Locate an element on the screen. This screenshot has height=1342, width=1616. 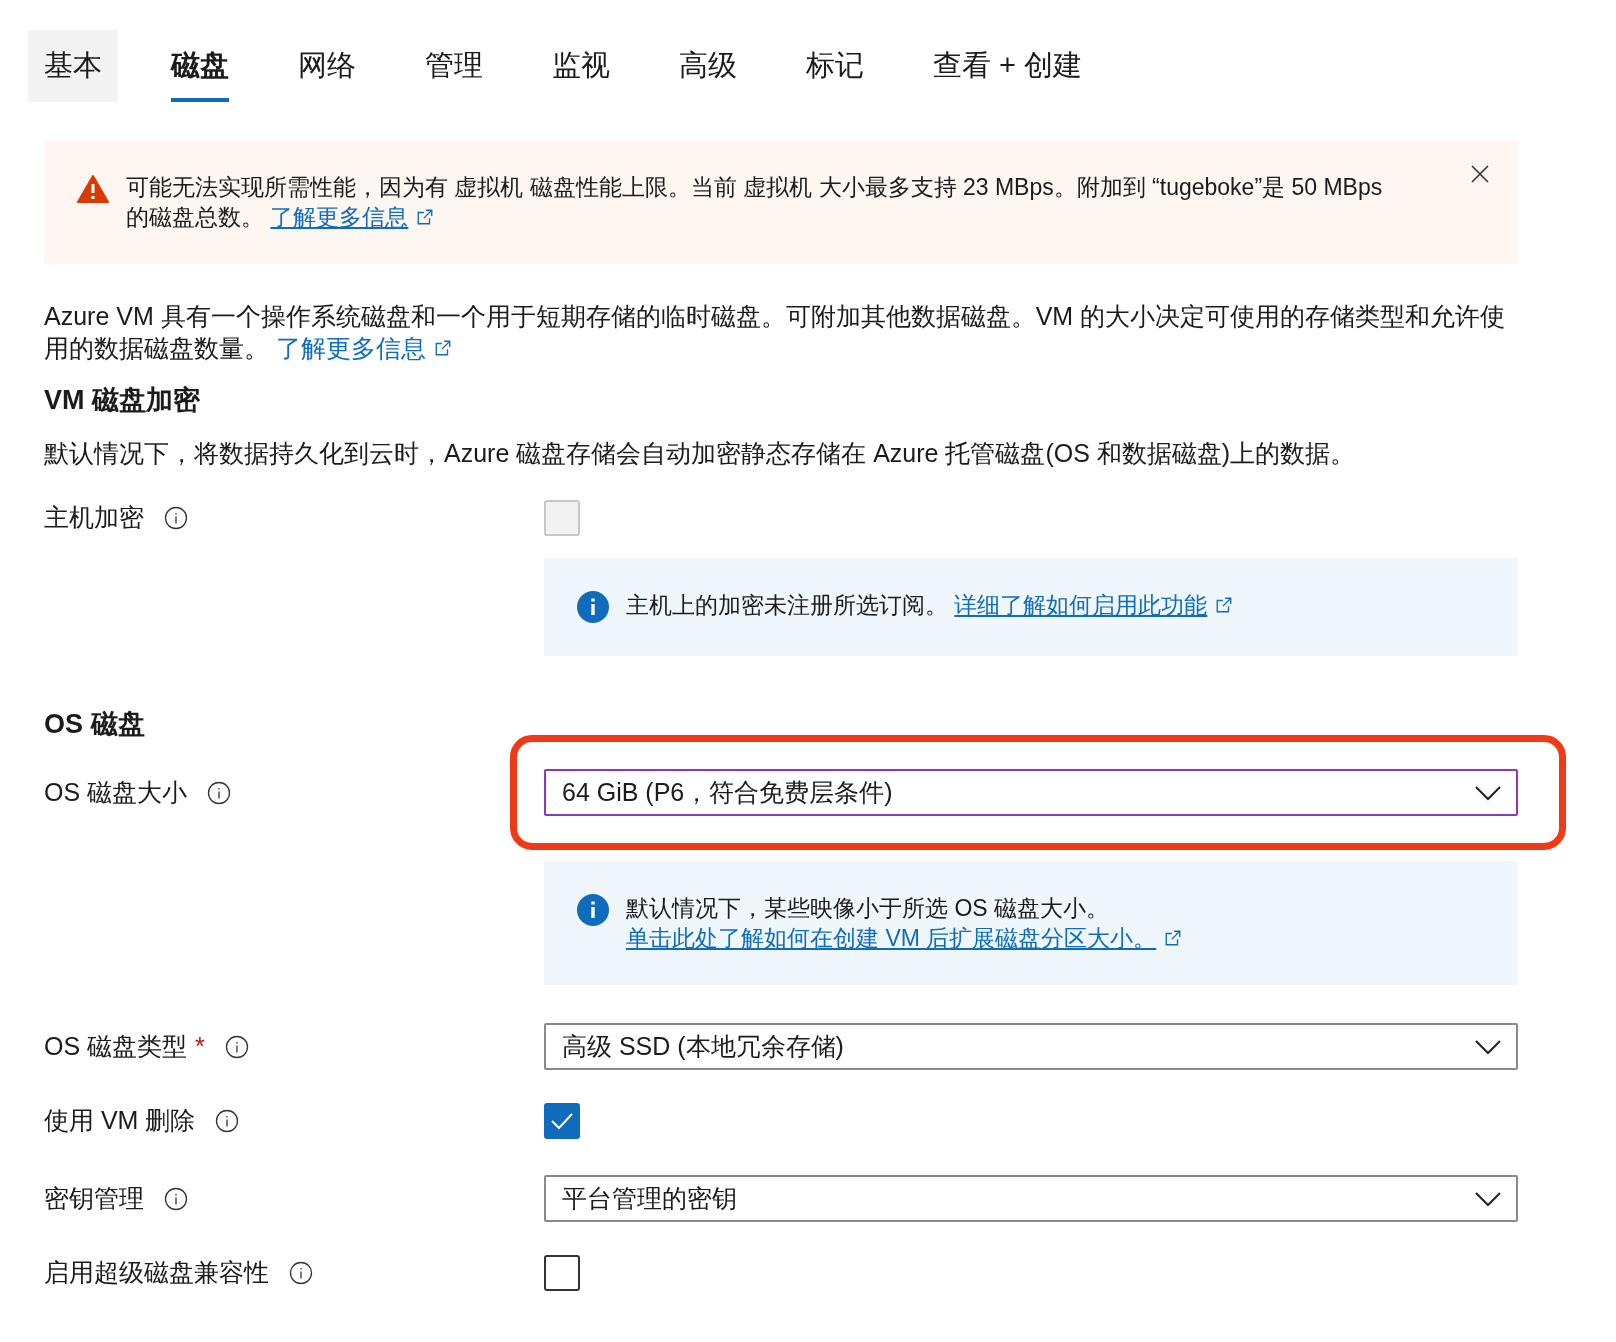
notice-text: 默认情况下，某些映像小于所选 OS 磁盘大小。 单击此处了解如何在创建 VM 后扩展磁盘分区大小。 is located at coordinates (1056, 922).